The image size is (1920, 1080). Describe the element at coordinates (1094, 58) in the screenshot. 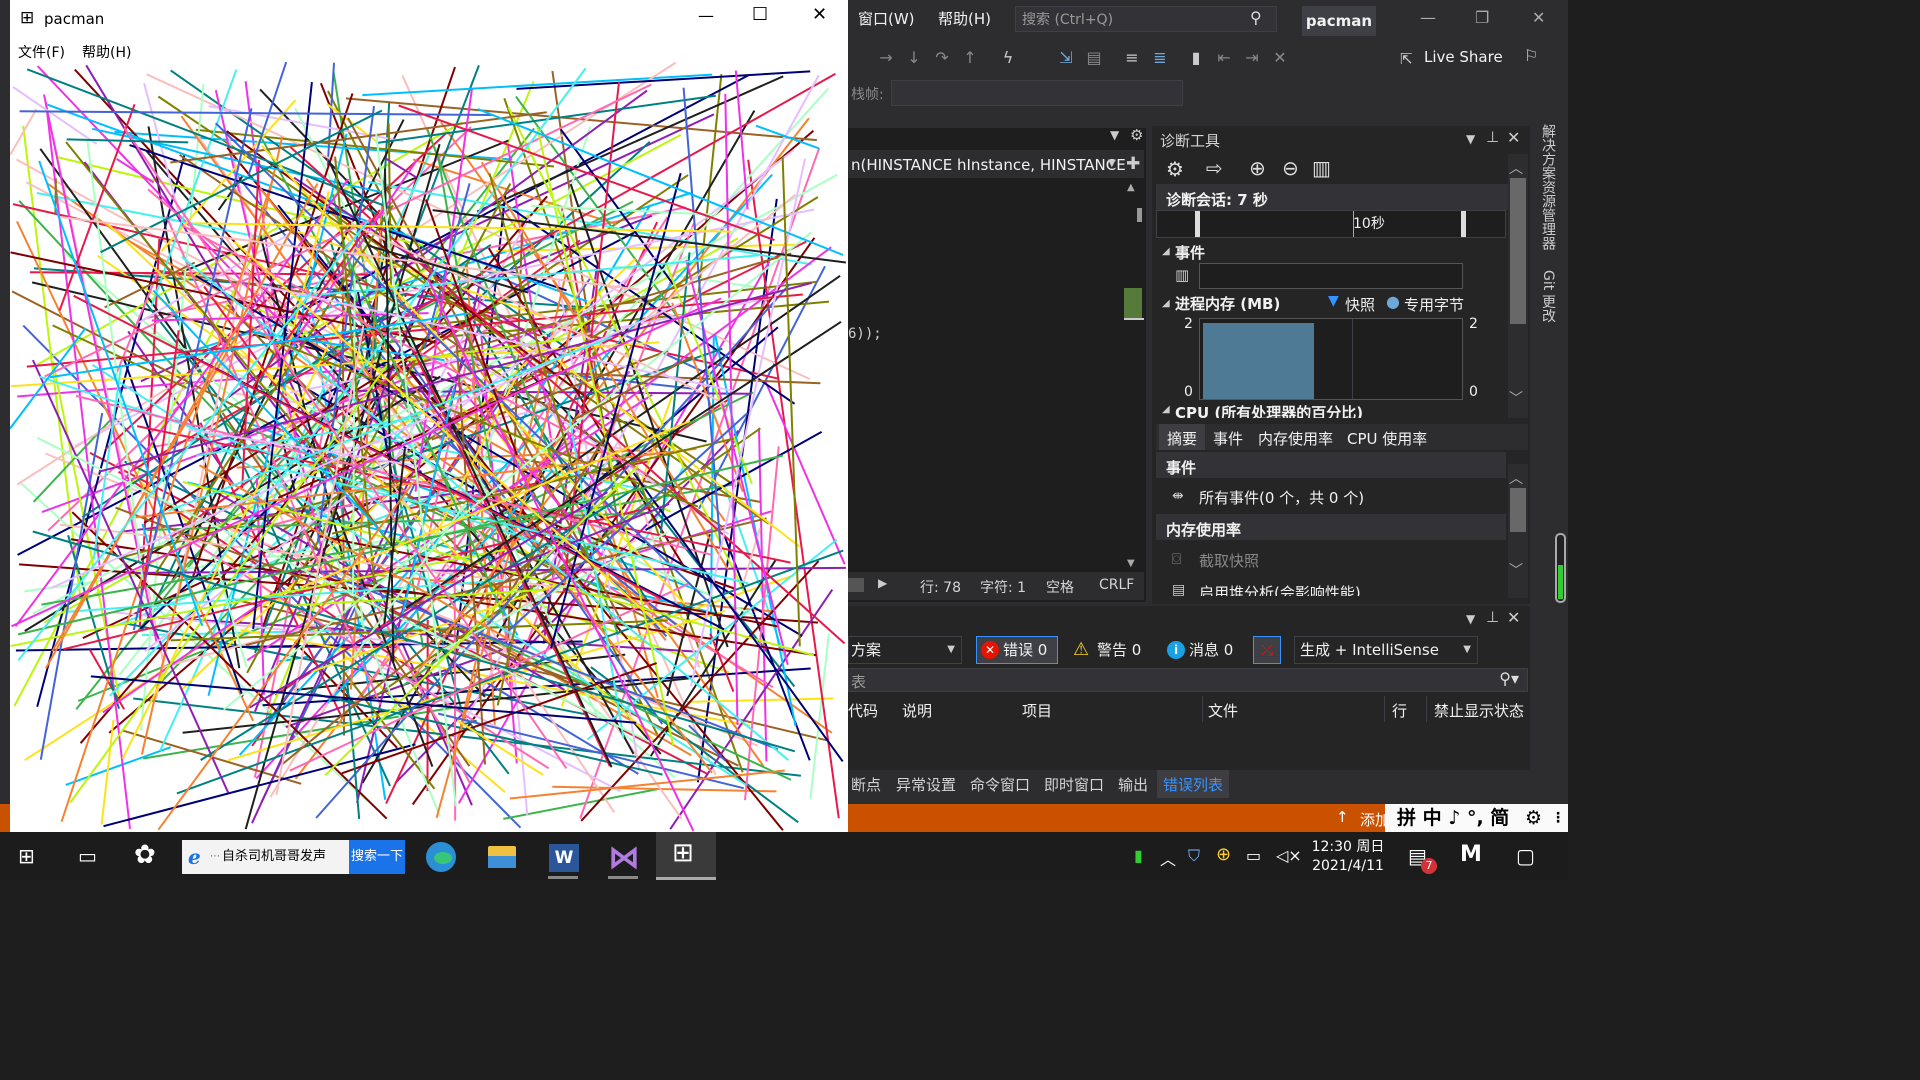

I see `clear-icon: ▤` at that location.